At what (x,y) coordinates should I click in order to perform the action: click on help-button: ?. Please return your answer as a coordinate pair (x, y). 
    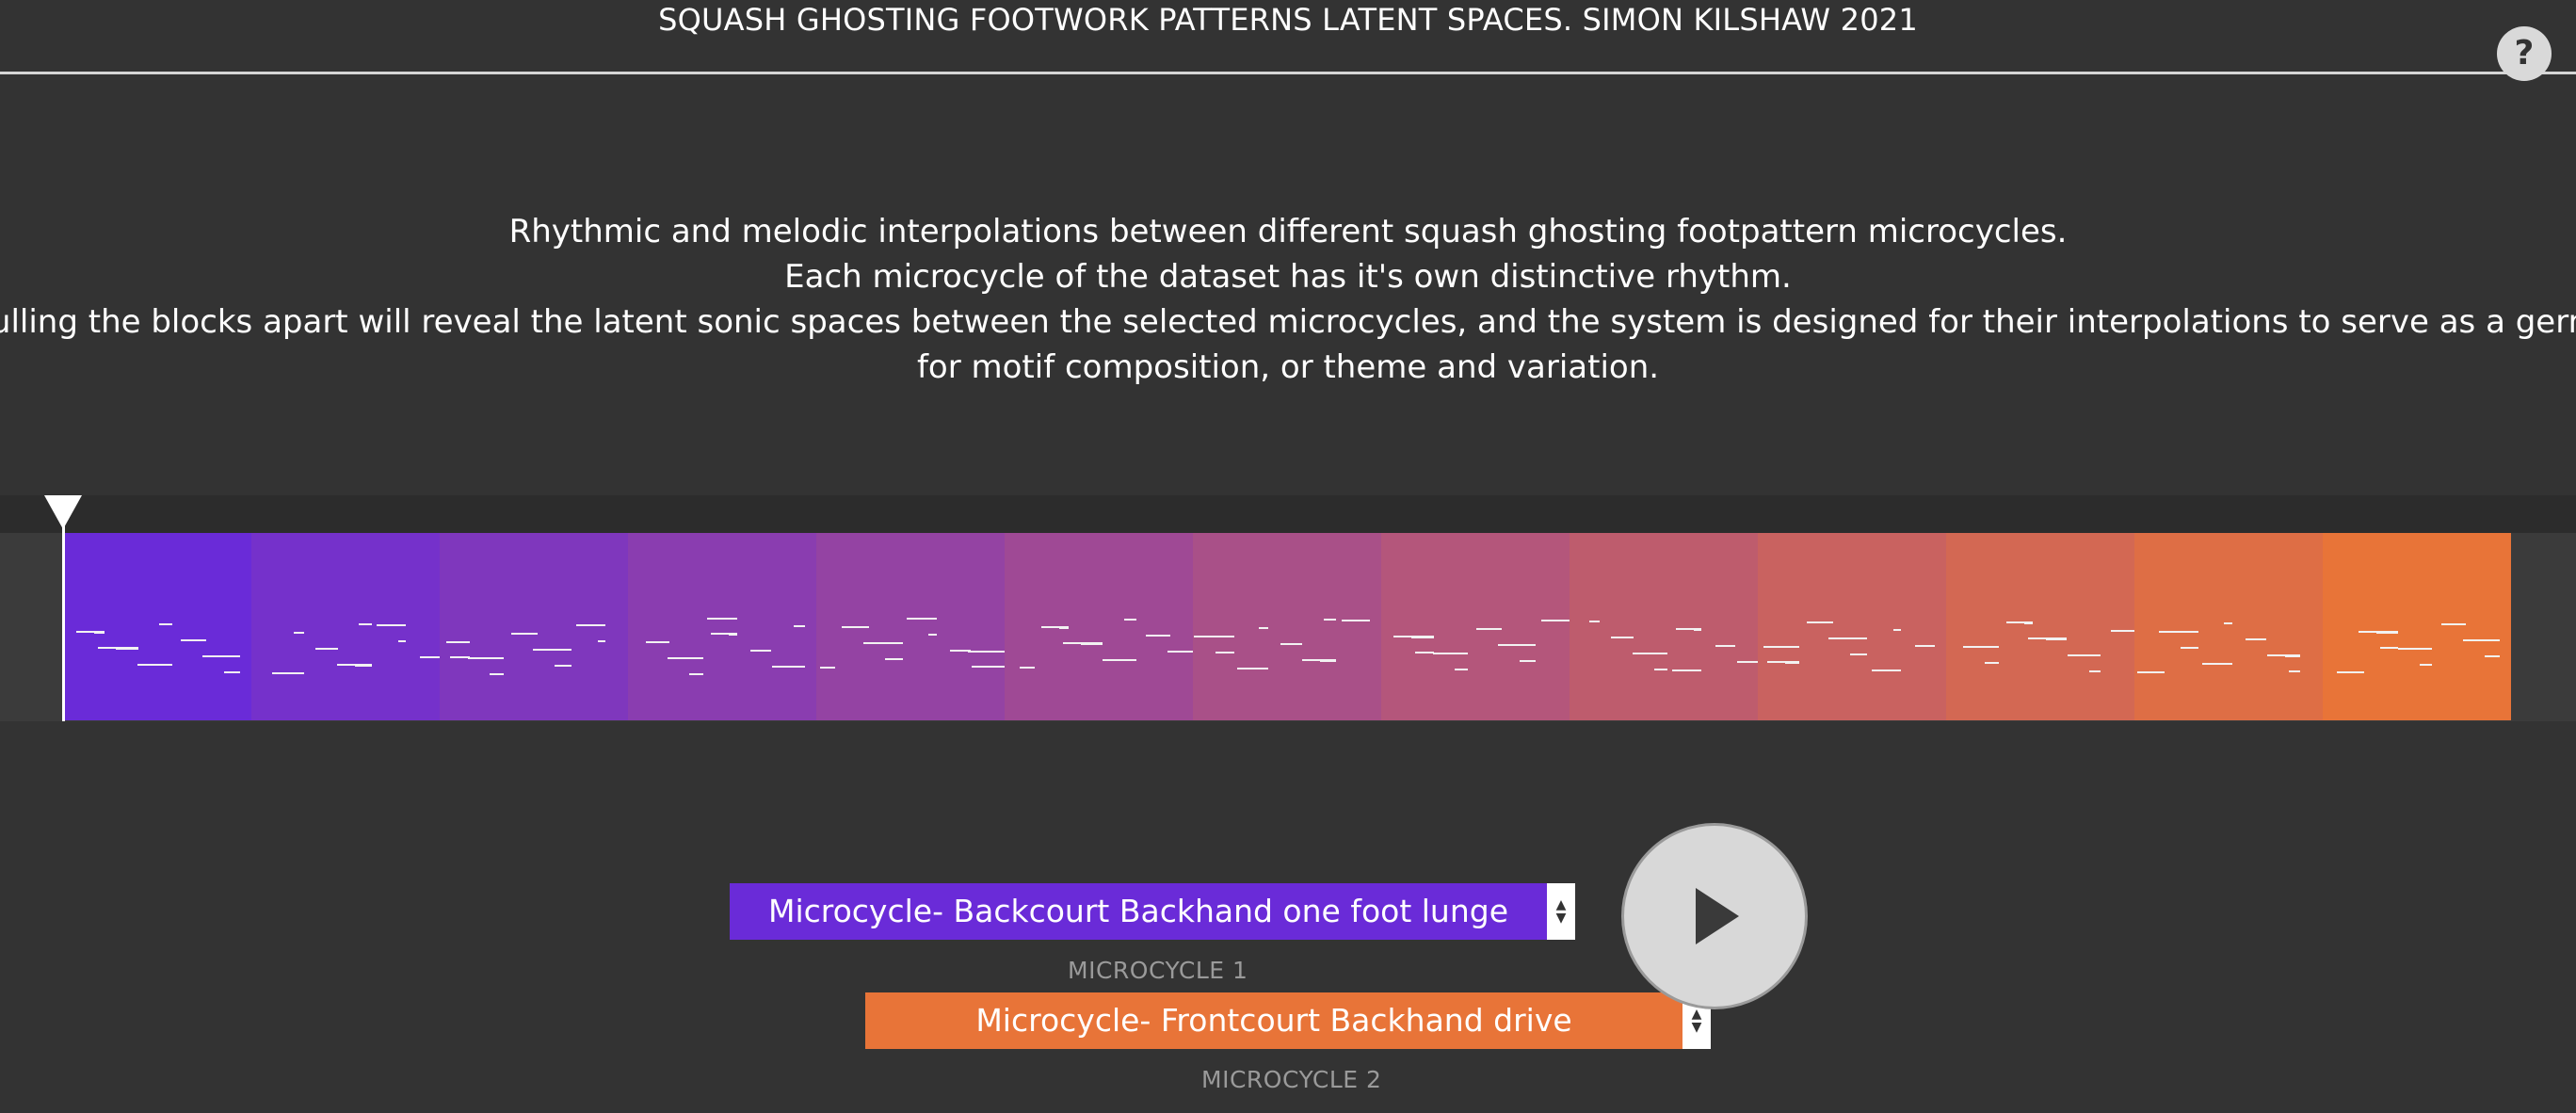
    Looking at the image, I should click on (2524, 53).